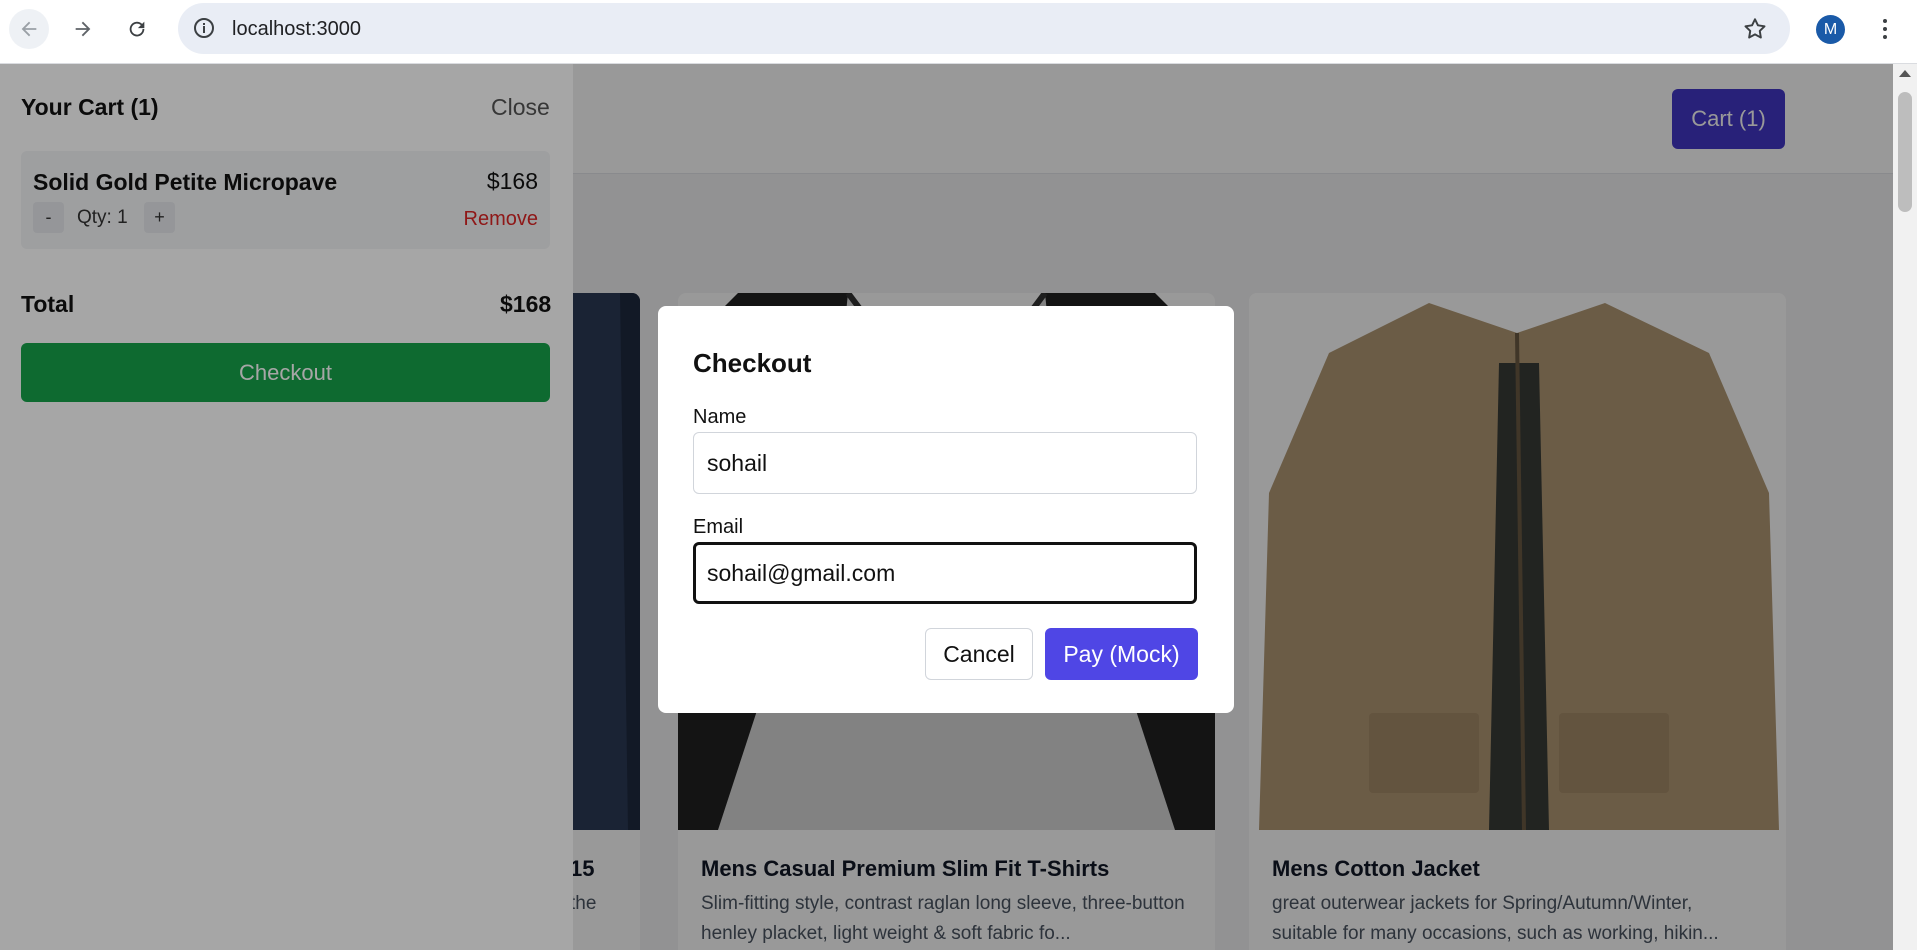 The image size is (1917, 950). What do you see at coordinates (720, 417) in the screenshot?
I see `name-label: Name` at bounding box center [720, 417].